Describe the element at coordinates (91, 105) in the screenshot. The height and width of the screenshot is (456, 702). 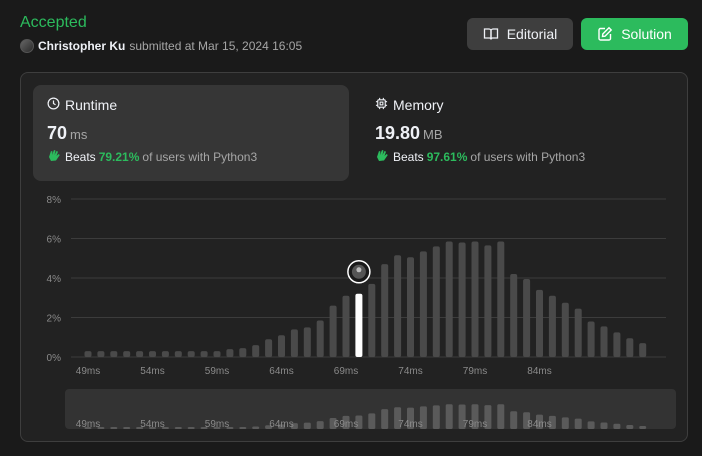
I see `runtime-title: Runtime` at that location.